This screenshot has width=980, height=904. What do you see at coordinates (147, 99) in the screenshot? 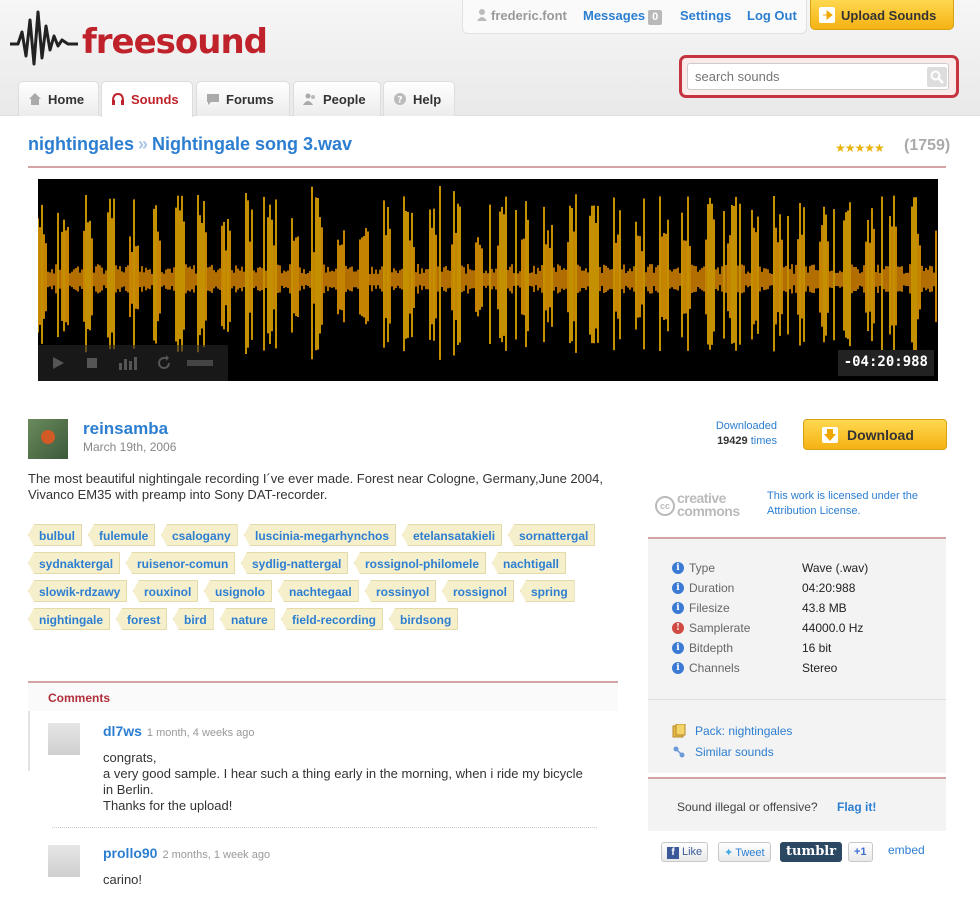
I see `tab-sounds: Sounds` at bounding box center [147, 99].